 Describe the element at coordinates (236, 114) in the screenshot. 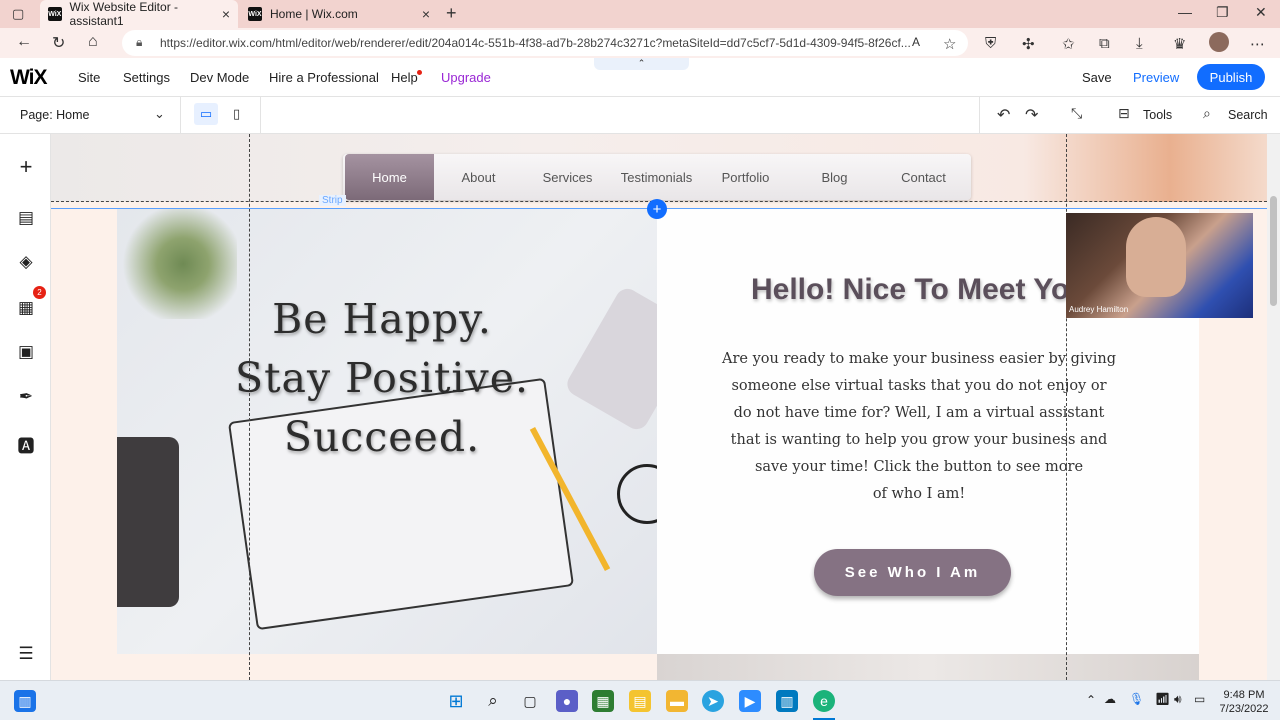

I see `mobile-view-icon: ▯` at that location.